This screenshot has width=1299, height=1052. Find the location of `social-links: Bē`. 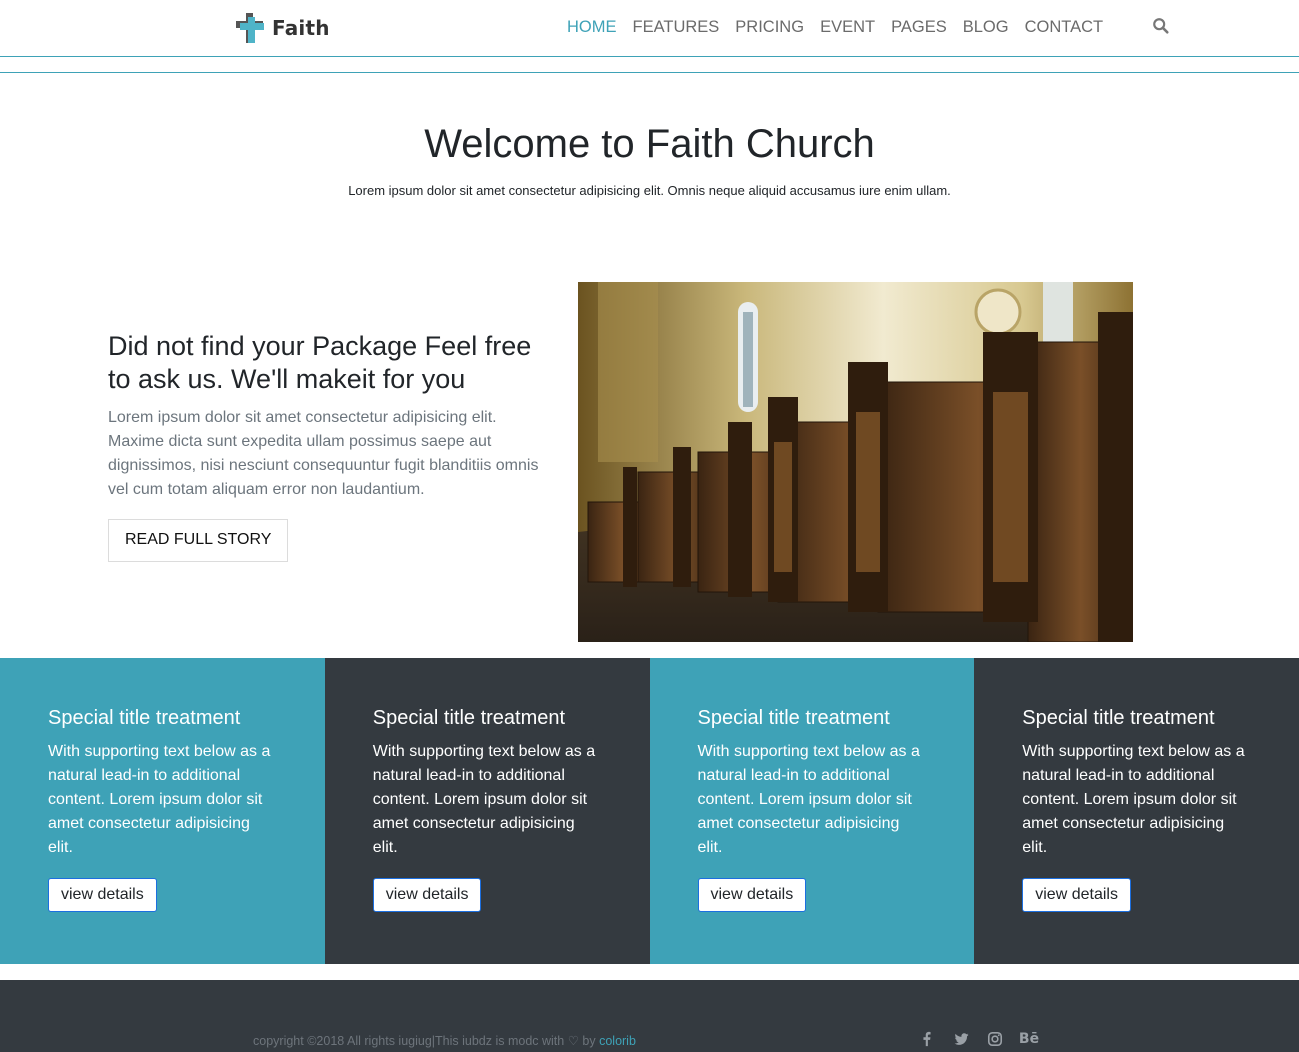

social-links: Bē is located at coordinates (986, 1039).